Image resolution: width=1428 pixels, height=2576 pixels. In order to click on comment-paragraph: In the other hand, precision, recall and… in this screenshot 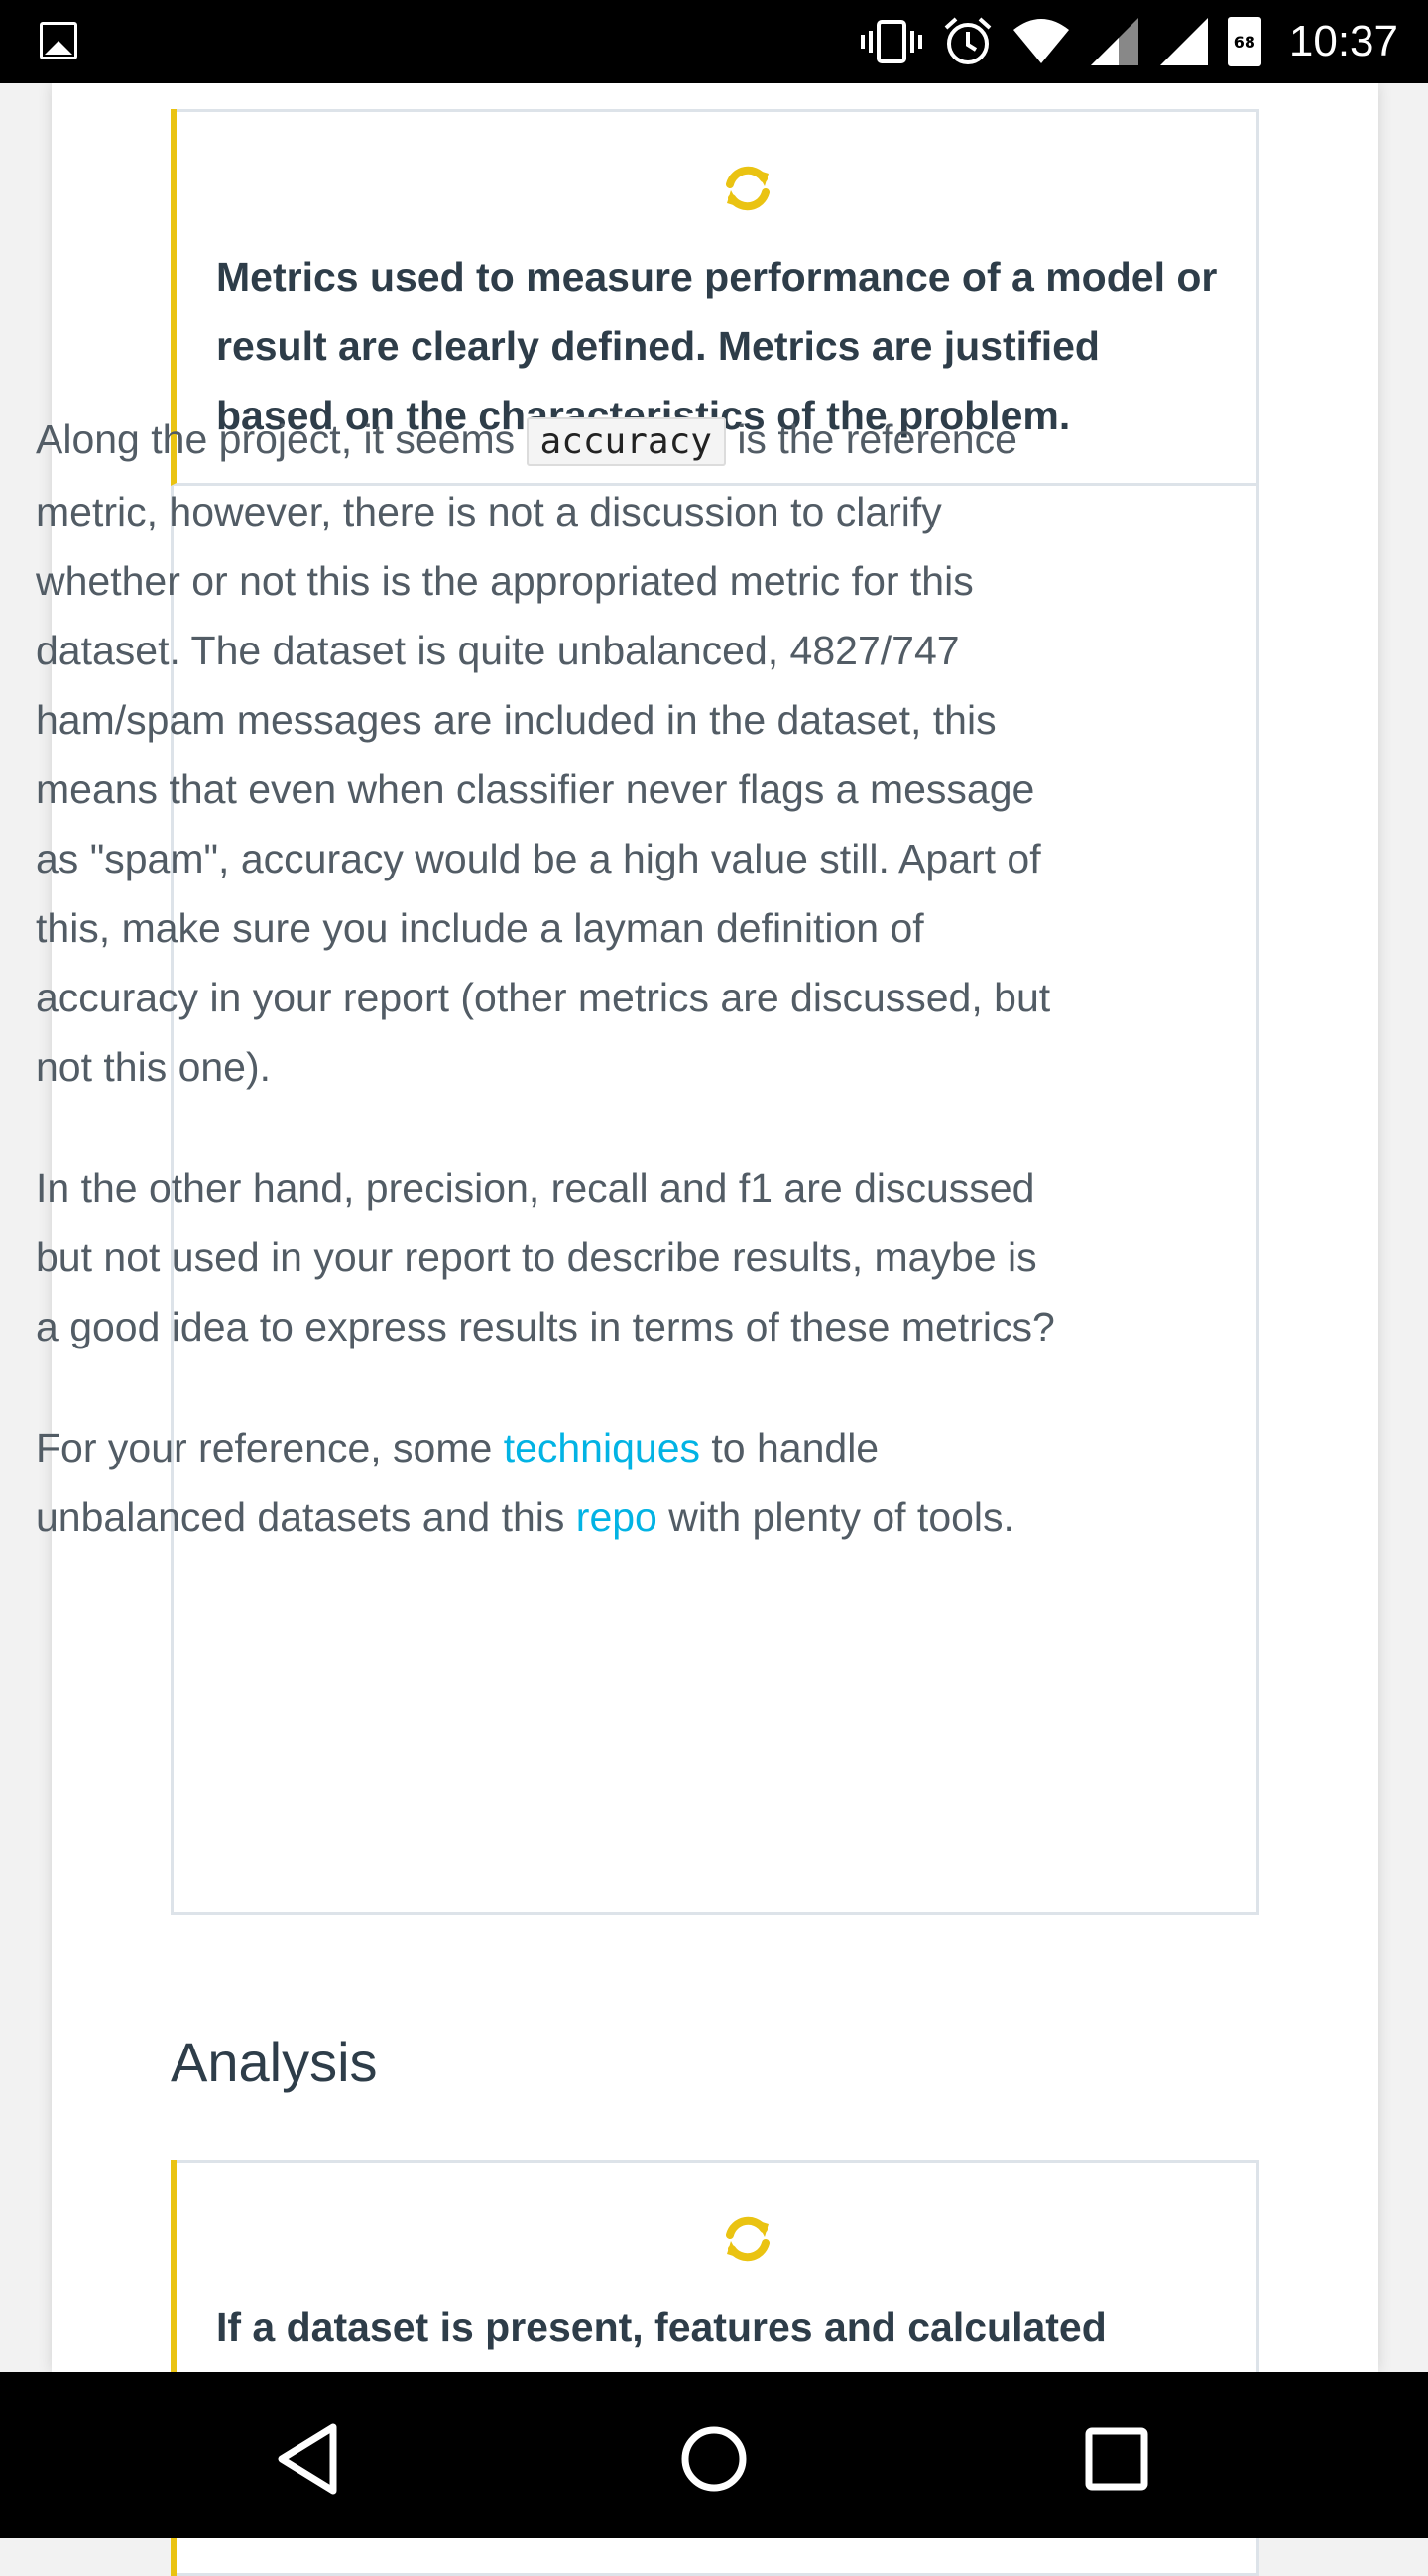, I will do `click(545, 1257)`.